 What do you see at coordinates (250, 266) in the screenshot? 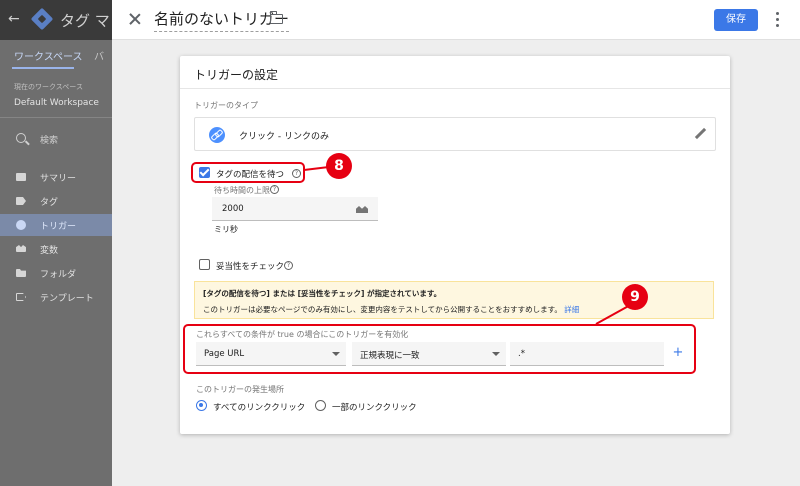
I see `check-validation-label: 妥当性をチェック` at bounding box center [250, 266].